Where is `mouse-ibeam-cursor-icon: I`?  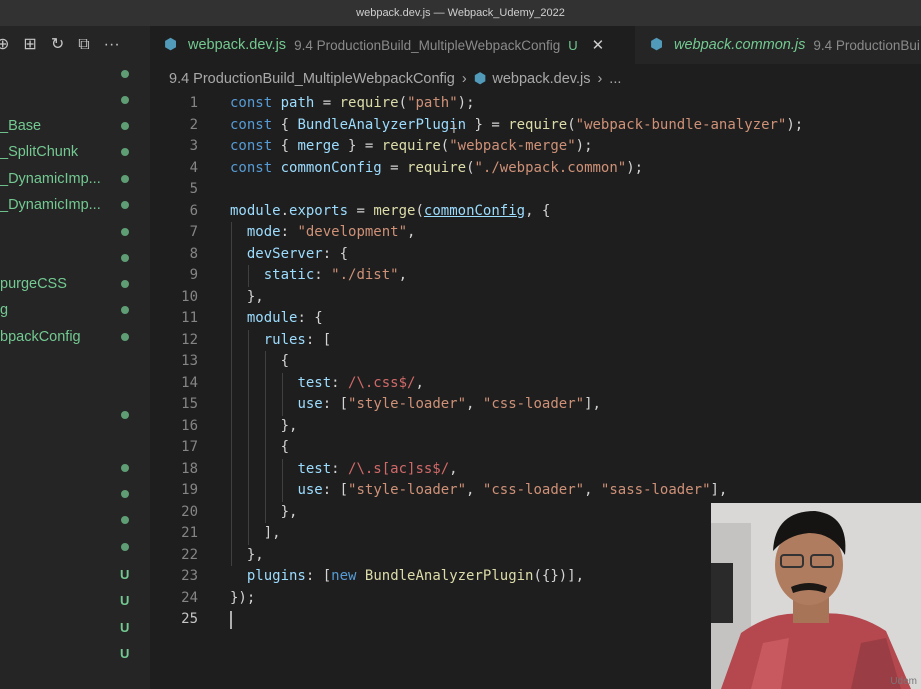
mouse-ibeam-cursor-icon: I is located at coordinates (454, 128).